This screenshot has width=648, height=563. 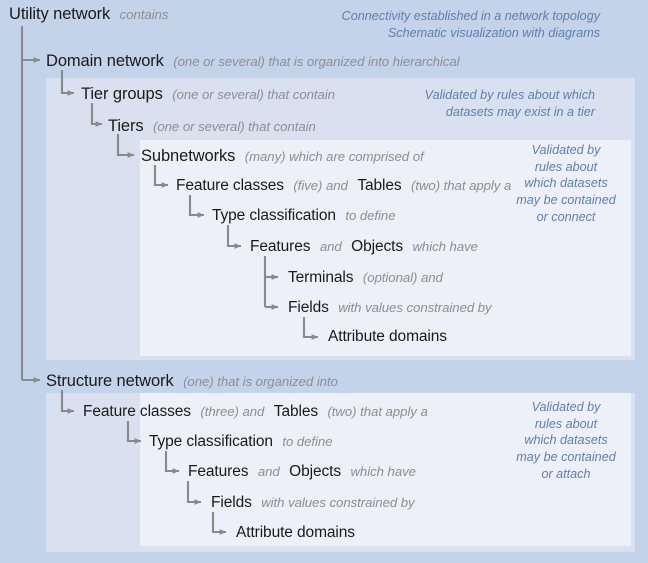 What do you see at coordinates (122, 94) in the screenshot?
I see `node-name: Tier groups` at bounding box center [122, 94].